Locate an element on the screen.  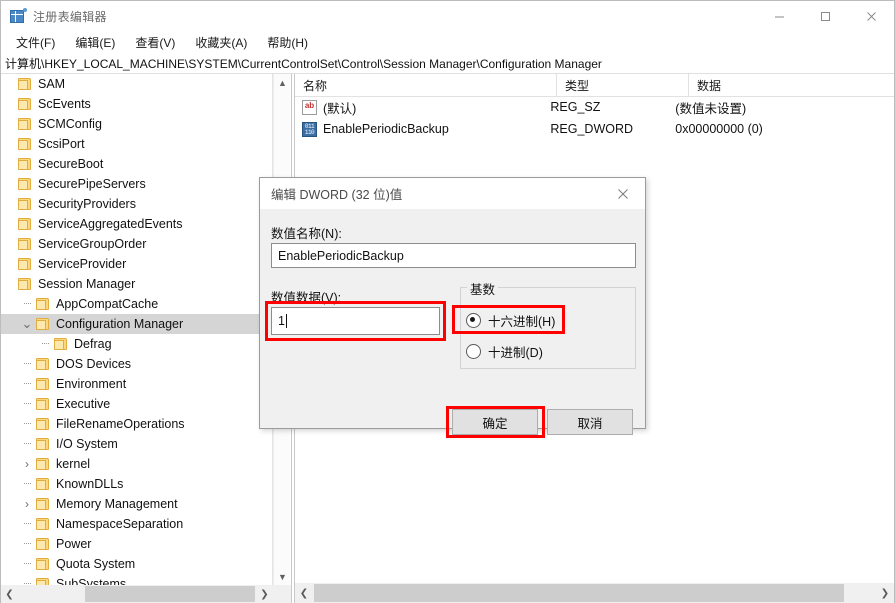
window-title: 注册表编辑器 is located at coordinates (70, 16).